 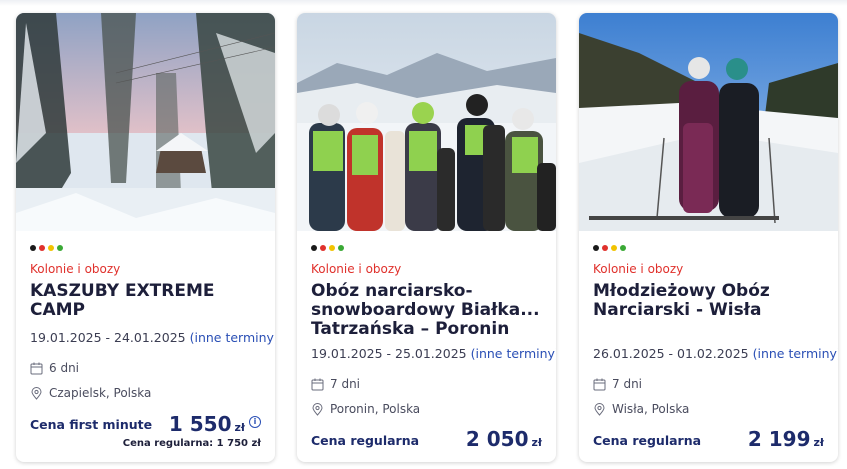 I want to click on top-edge, so click(x=423, y=3).